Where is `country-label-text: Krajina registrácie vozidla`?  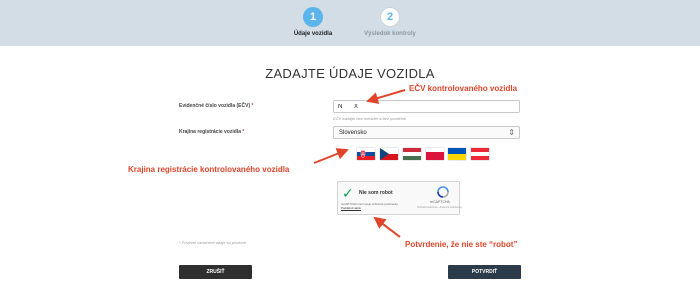
country-label-text: Krajina registrácie vozidla is located at coordinates (210, 132).